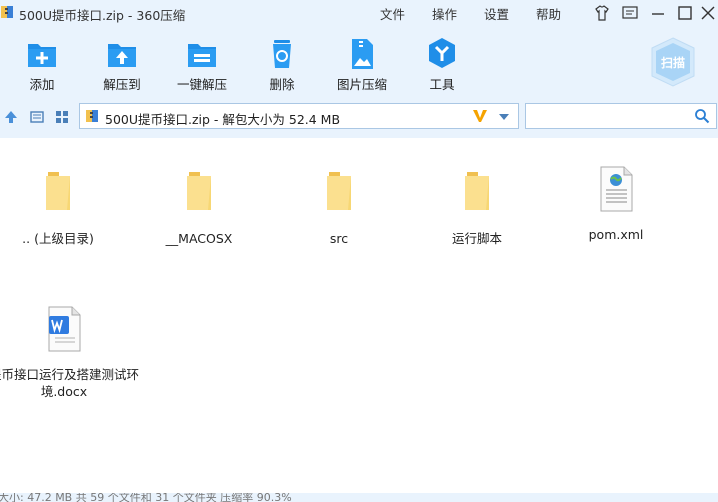 This screenshot has height=502, width=718. Describe the element at coordinates (37, 117) in the screenshot. I see `details-view-icon` at that location.